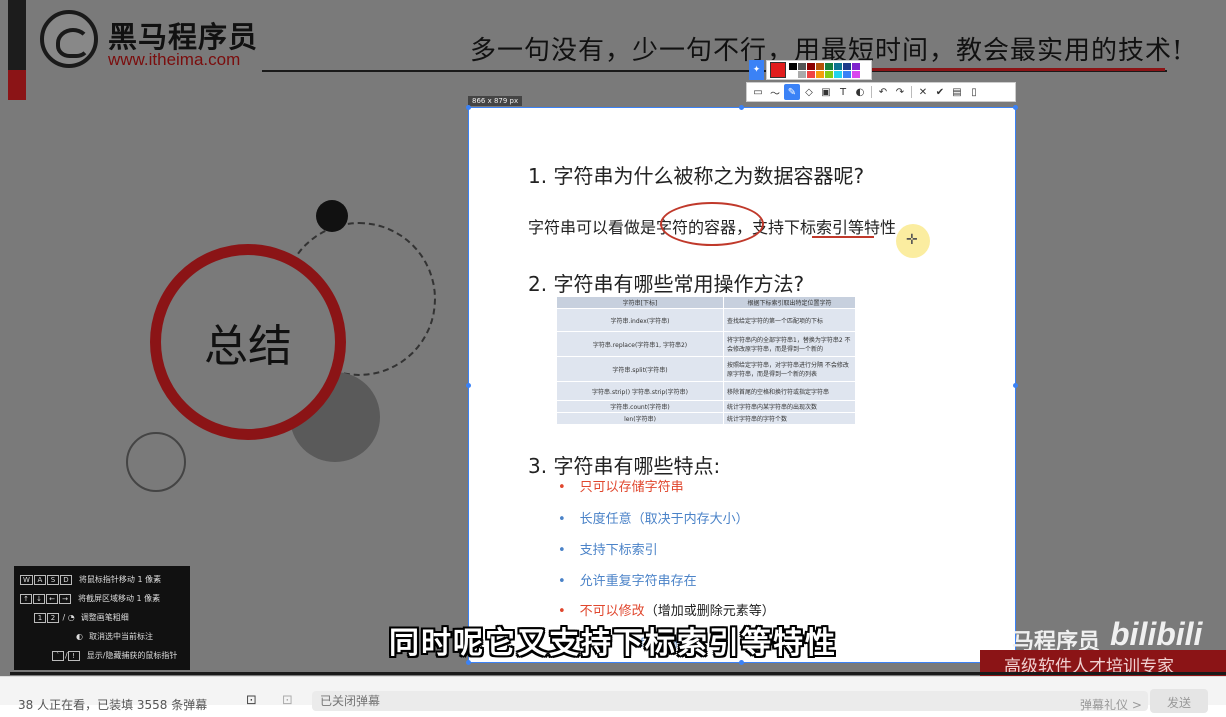 The width and height of the screenshot is (1226, 717). Describe the element at coordinates (627, 581) in the screenshot. I see `list-item: • 允许重复字符串存在` at that location.